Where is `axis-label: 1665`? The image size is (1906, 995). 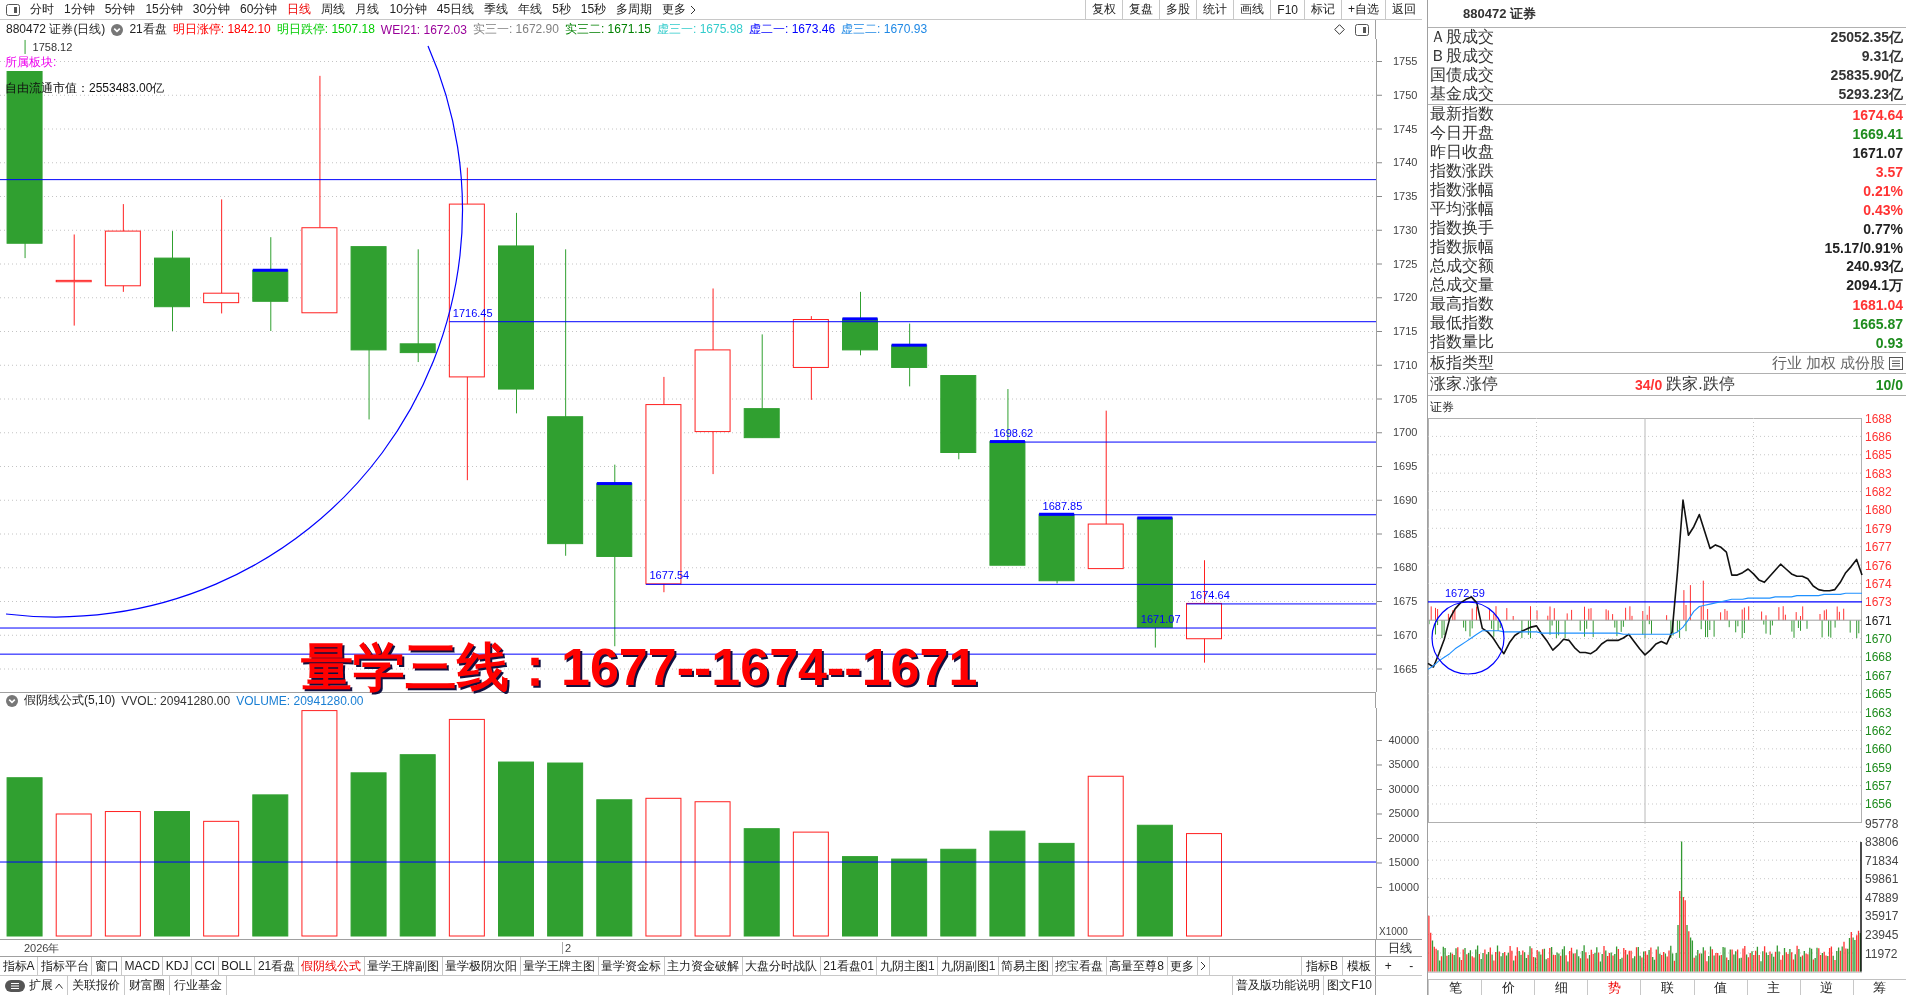
axis-label: 1665 is located at coordinates (1878, 694).